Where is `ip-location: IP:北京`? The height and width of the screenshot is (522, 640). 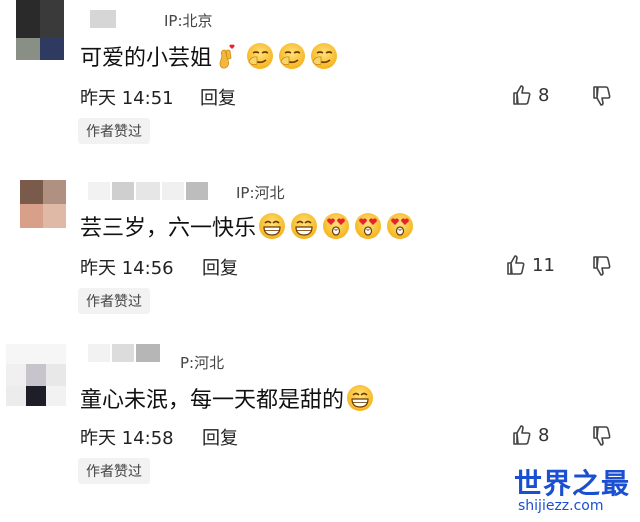 ip-location: IP:北京 is located at coordinates (188, 21).